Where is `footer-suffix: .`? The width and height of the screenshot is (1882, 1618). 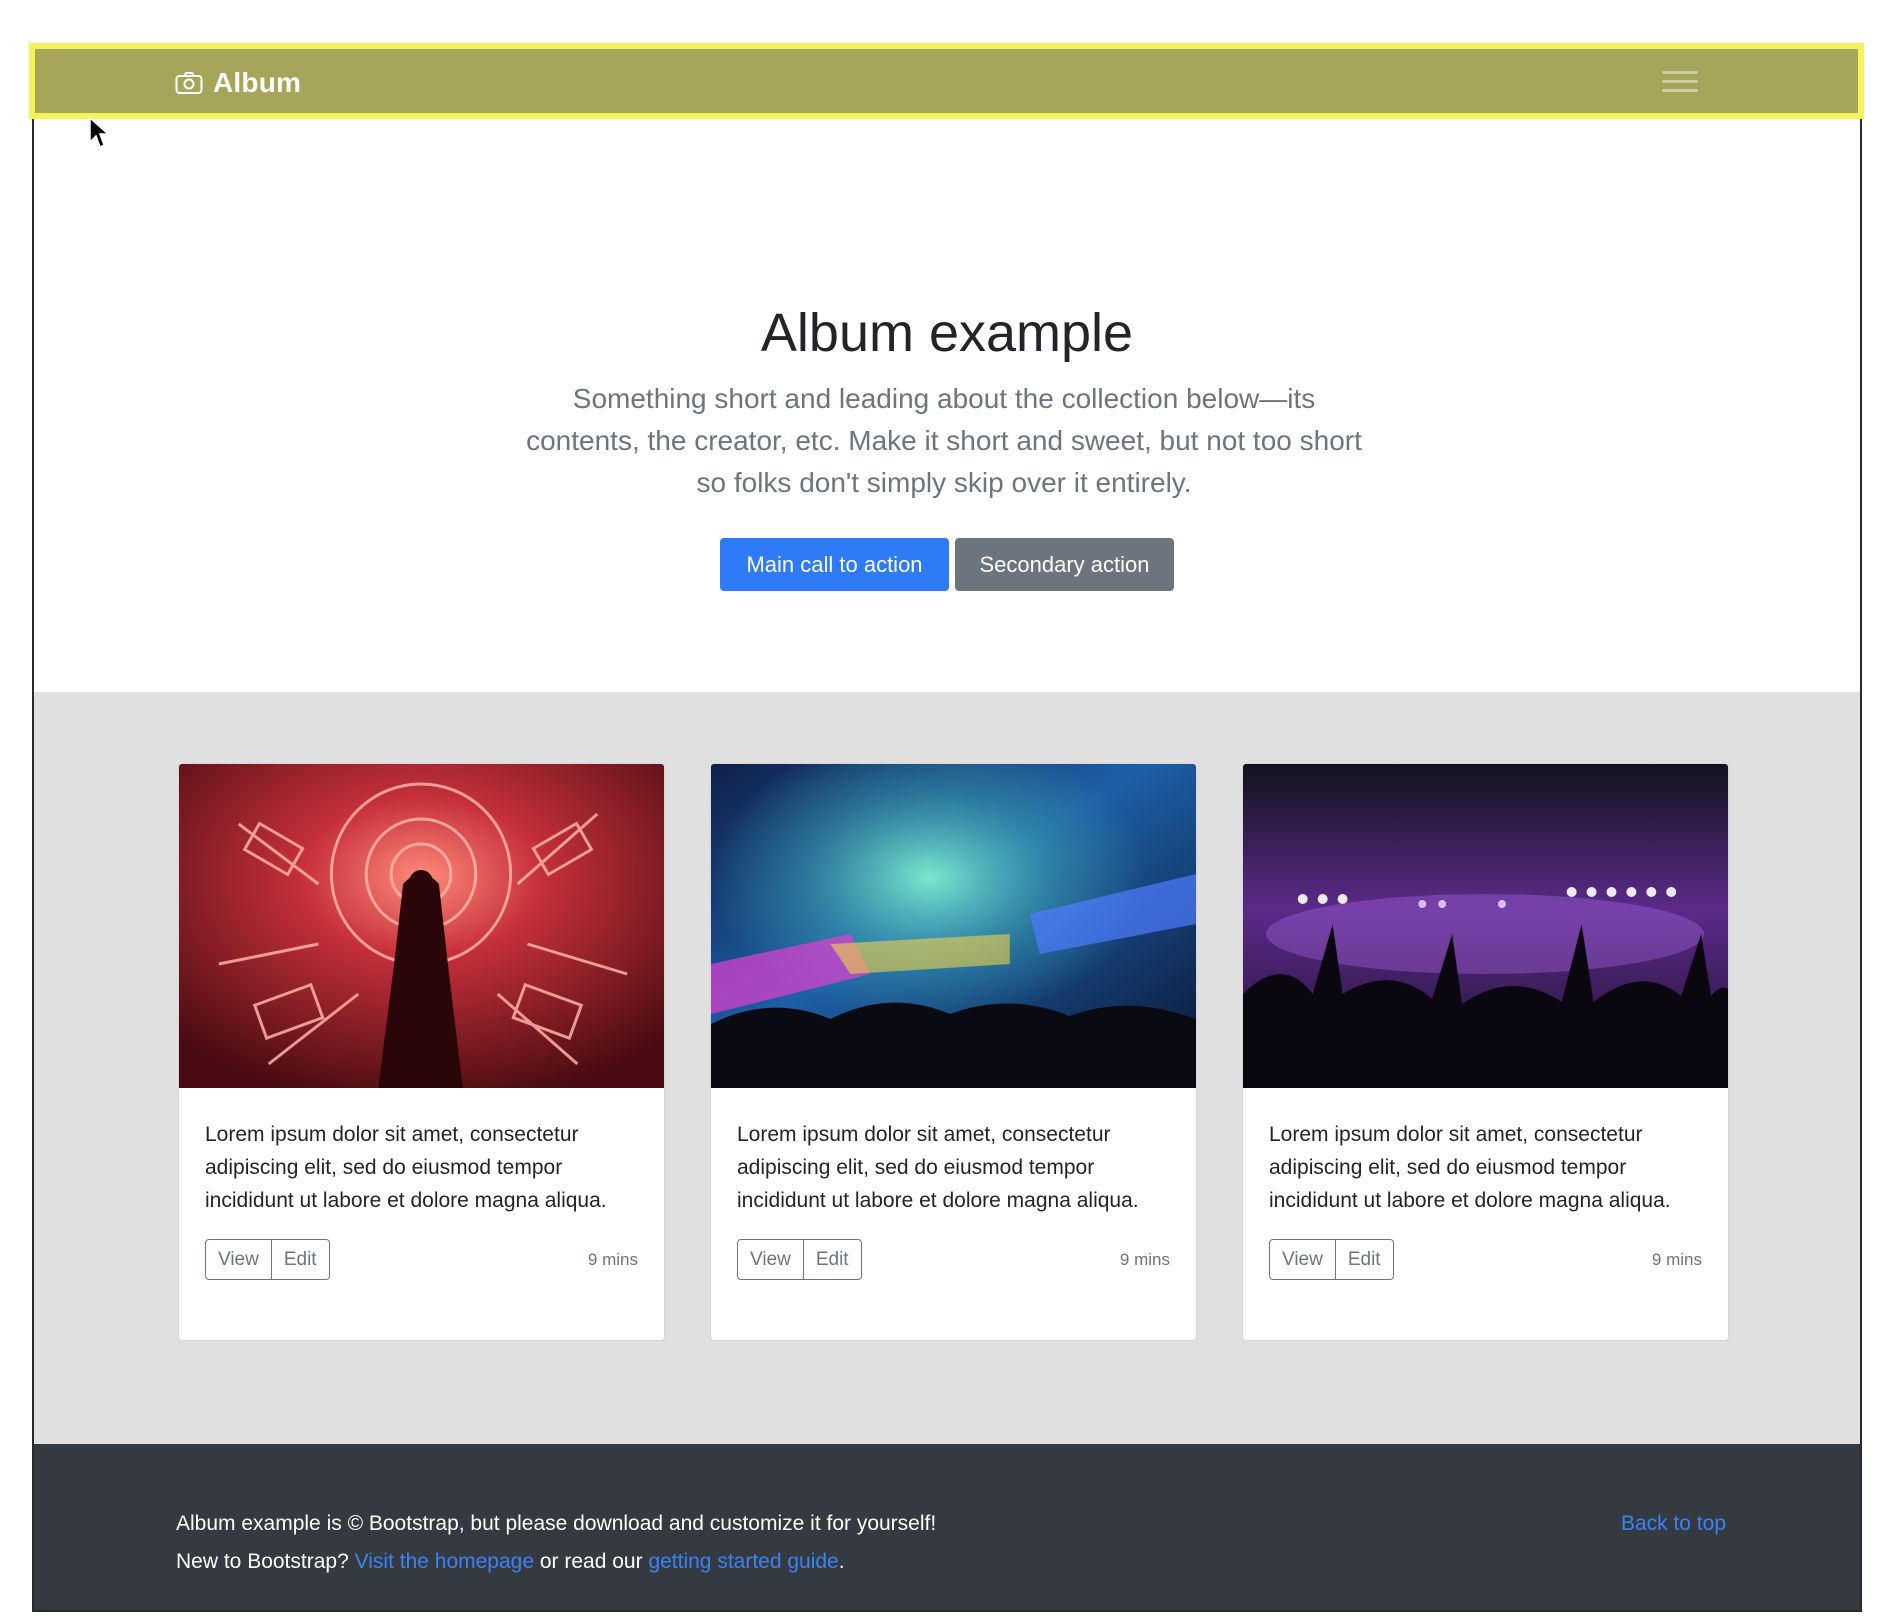
footer-suffix: . is located at coordinates (841, 1561).